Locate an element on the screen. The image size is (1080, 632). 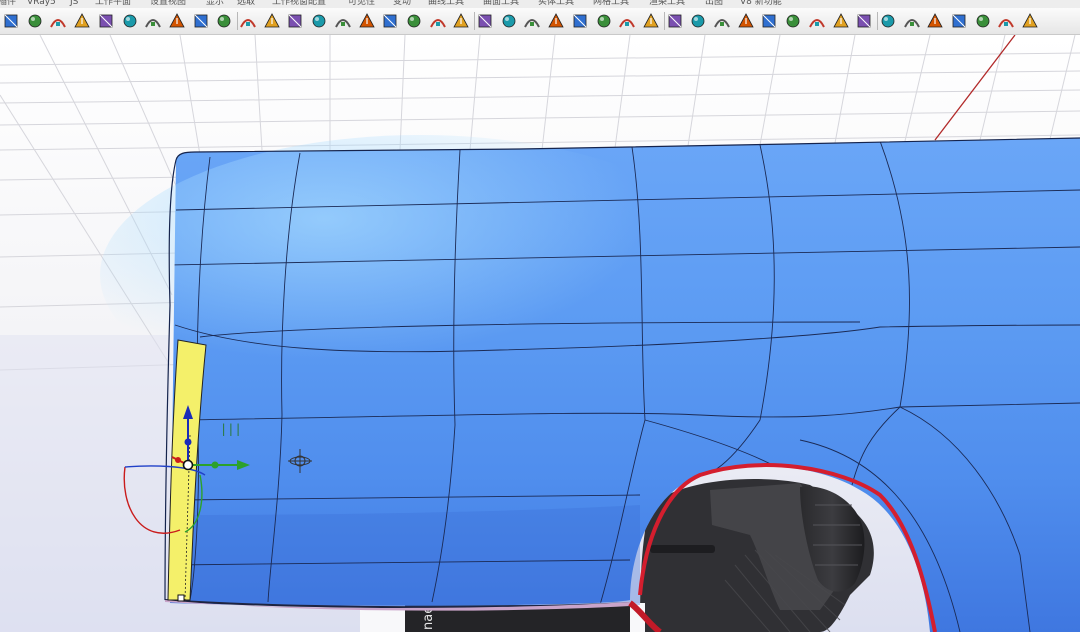
extrude-icon is located at coordinates (58, 21).